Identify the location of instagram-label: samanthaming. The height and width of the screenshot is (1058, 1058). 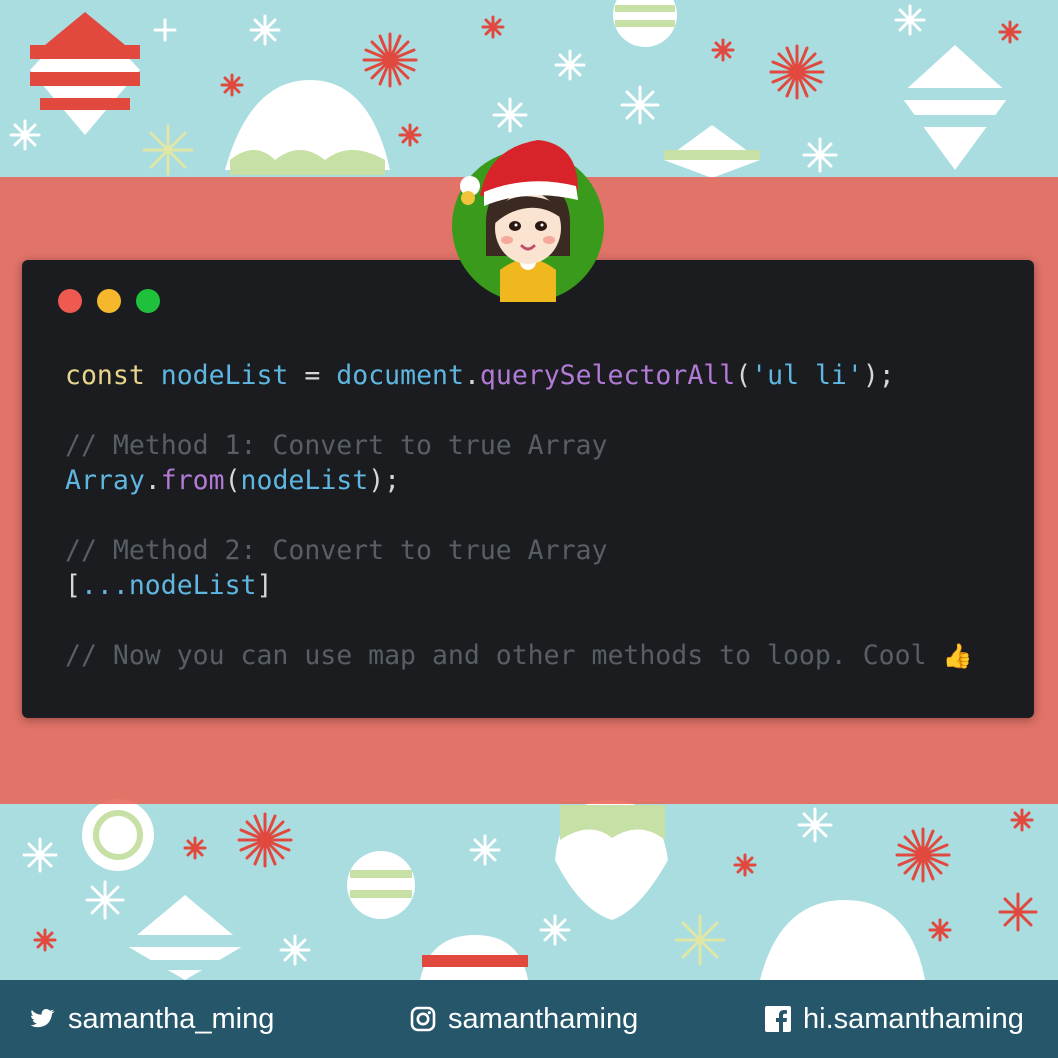
(543, 1018).